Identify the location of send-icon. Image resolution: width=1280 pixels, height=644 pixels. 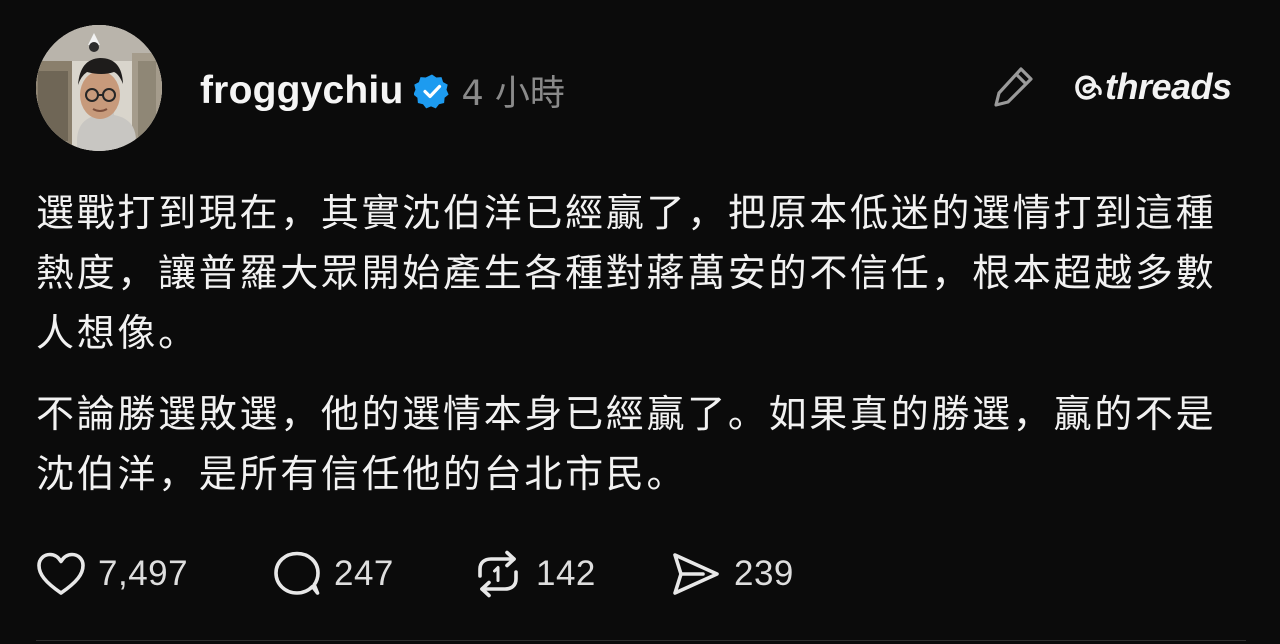
(696, 574).